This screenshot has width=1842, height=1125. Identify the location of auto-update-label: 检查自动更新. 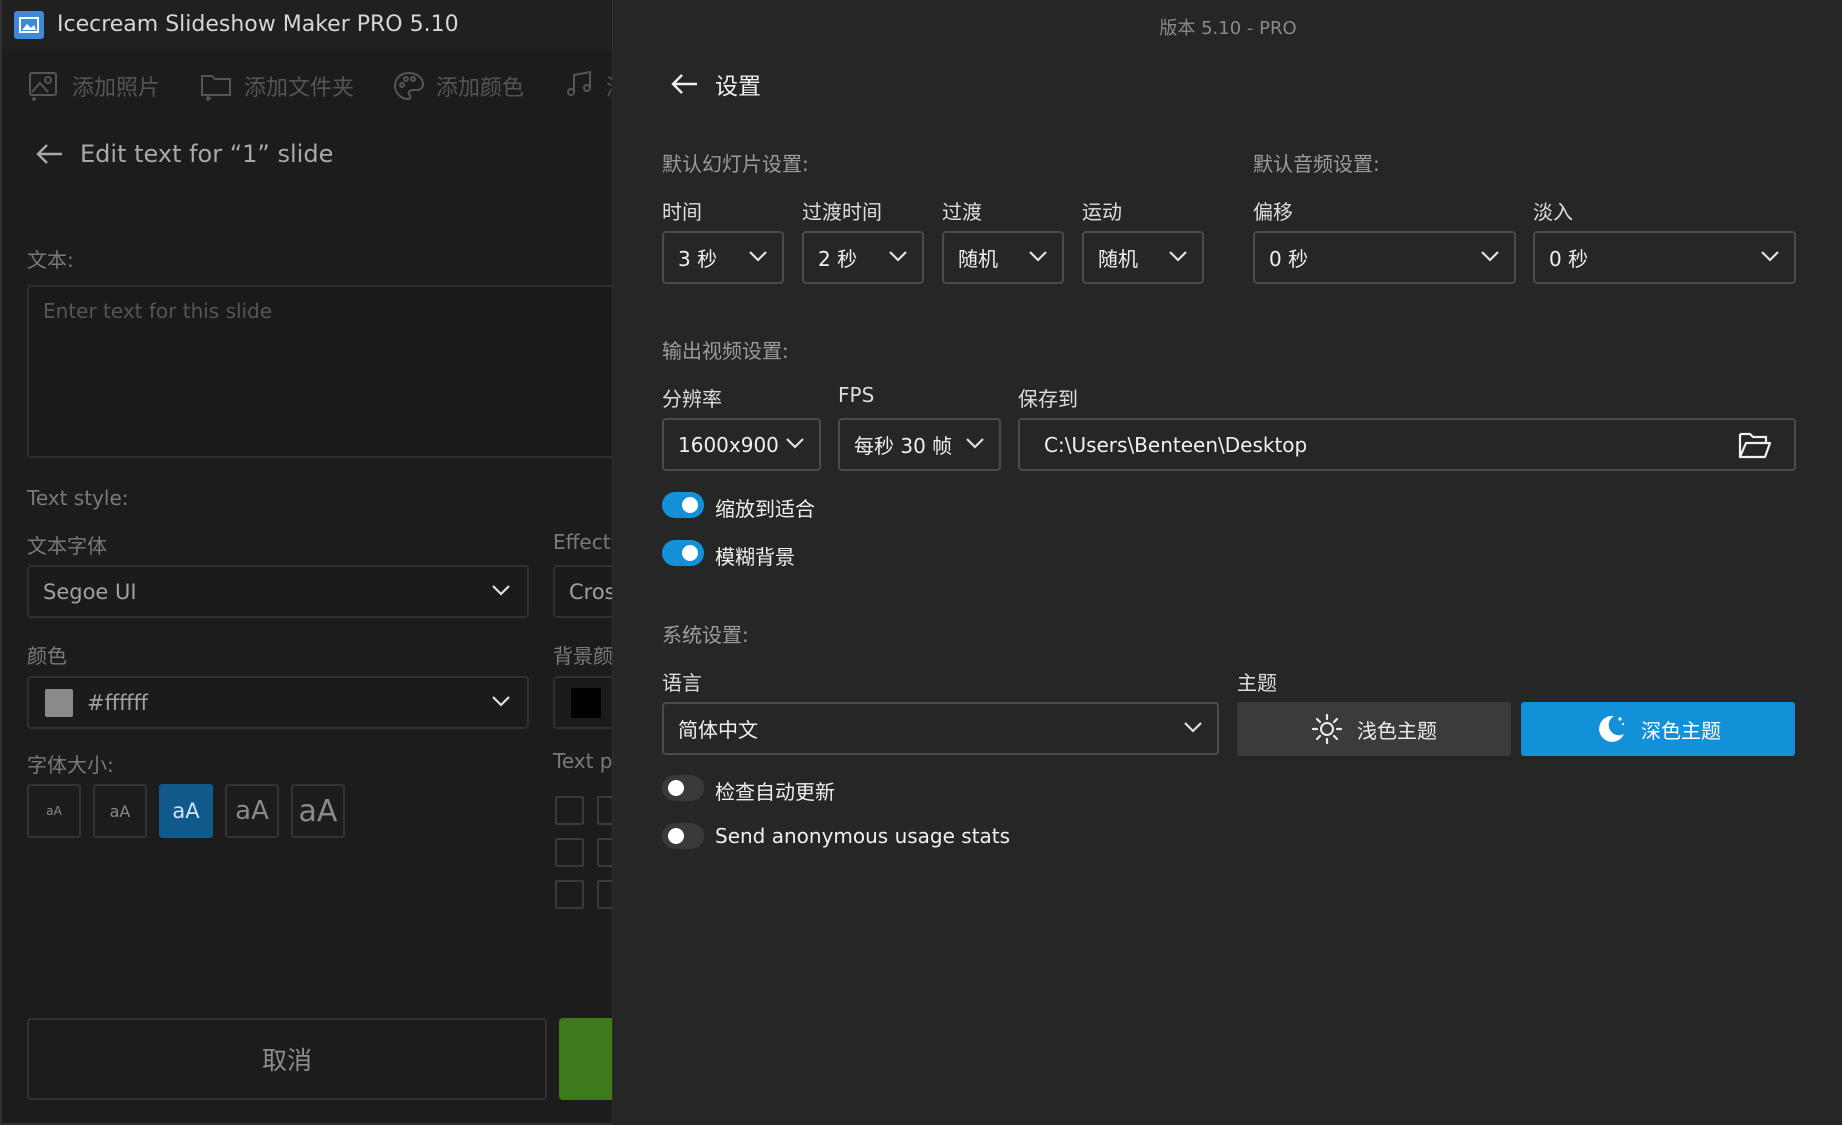
(775, 792).